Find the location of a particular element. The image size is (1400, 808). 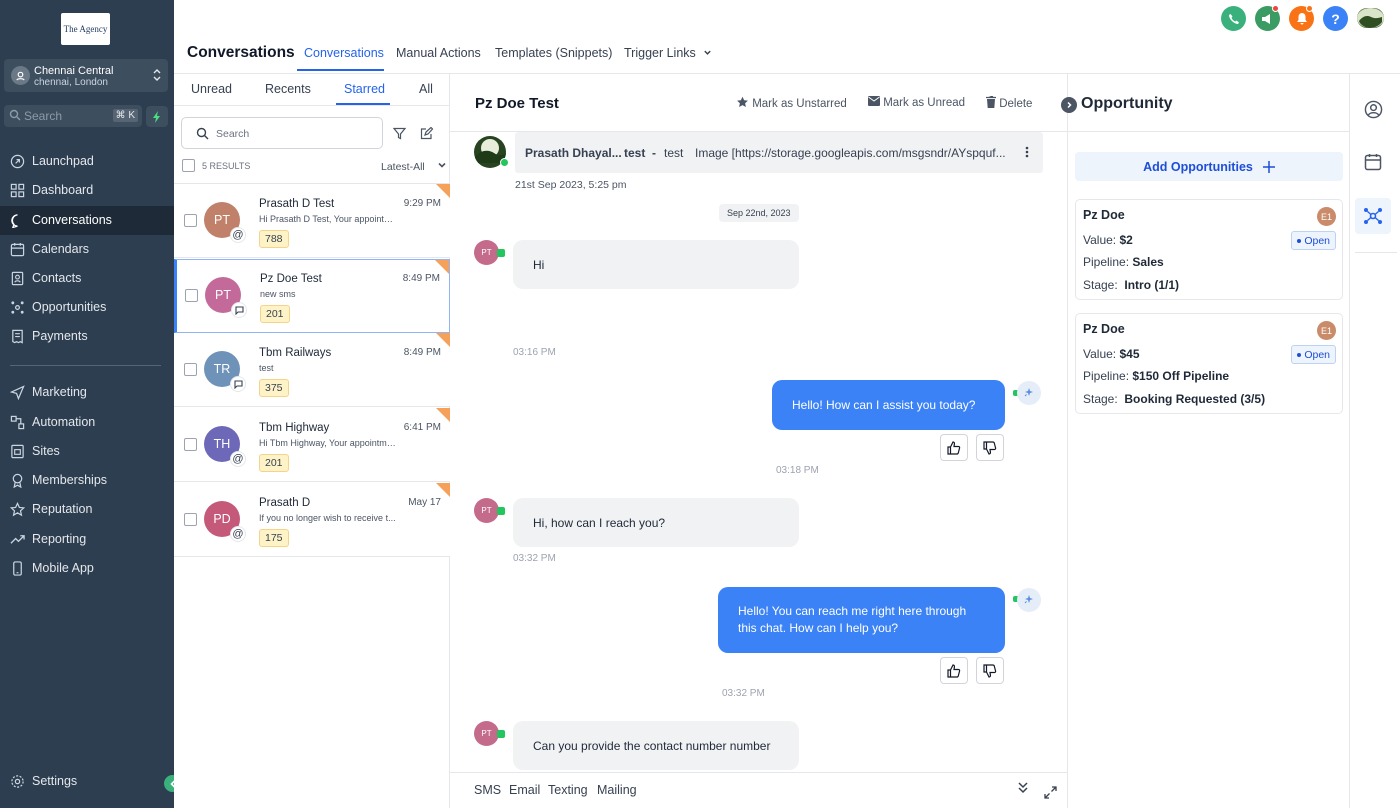

user-avatar is located at coordinates (1370, 18).